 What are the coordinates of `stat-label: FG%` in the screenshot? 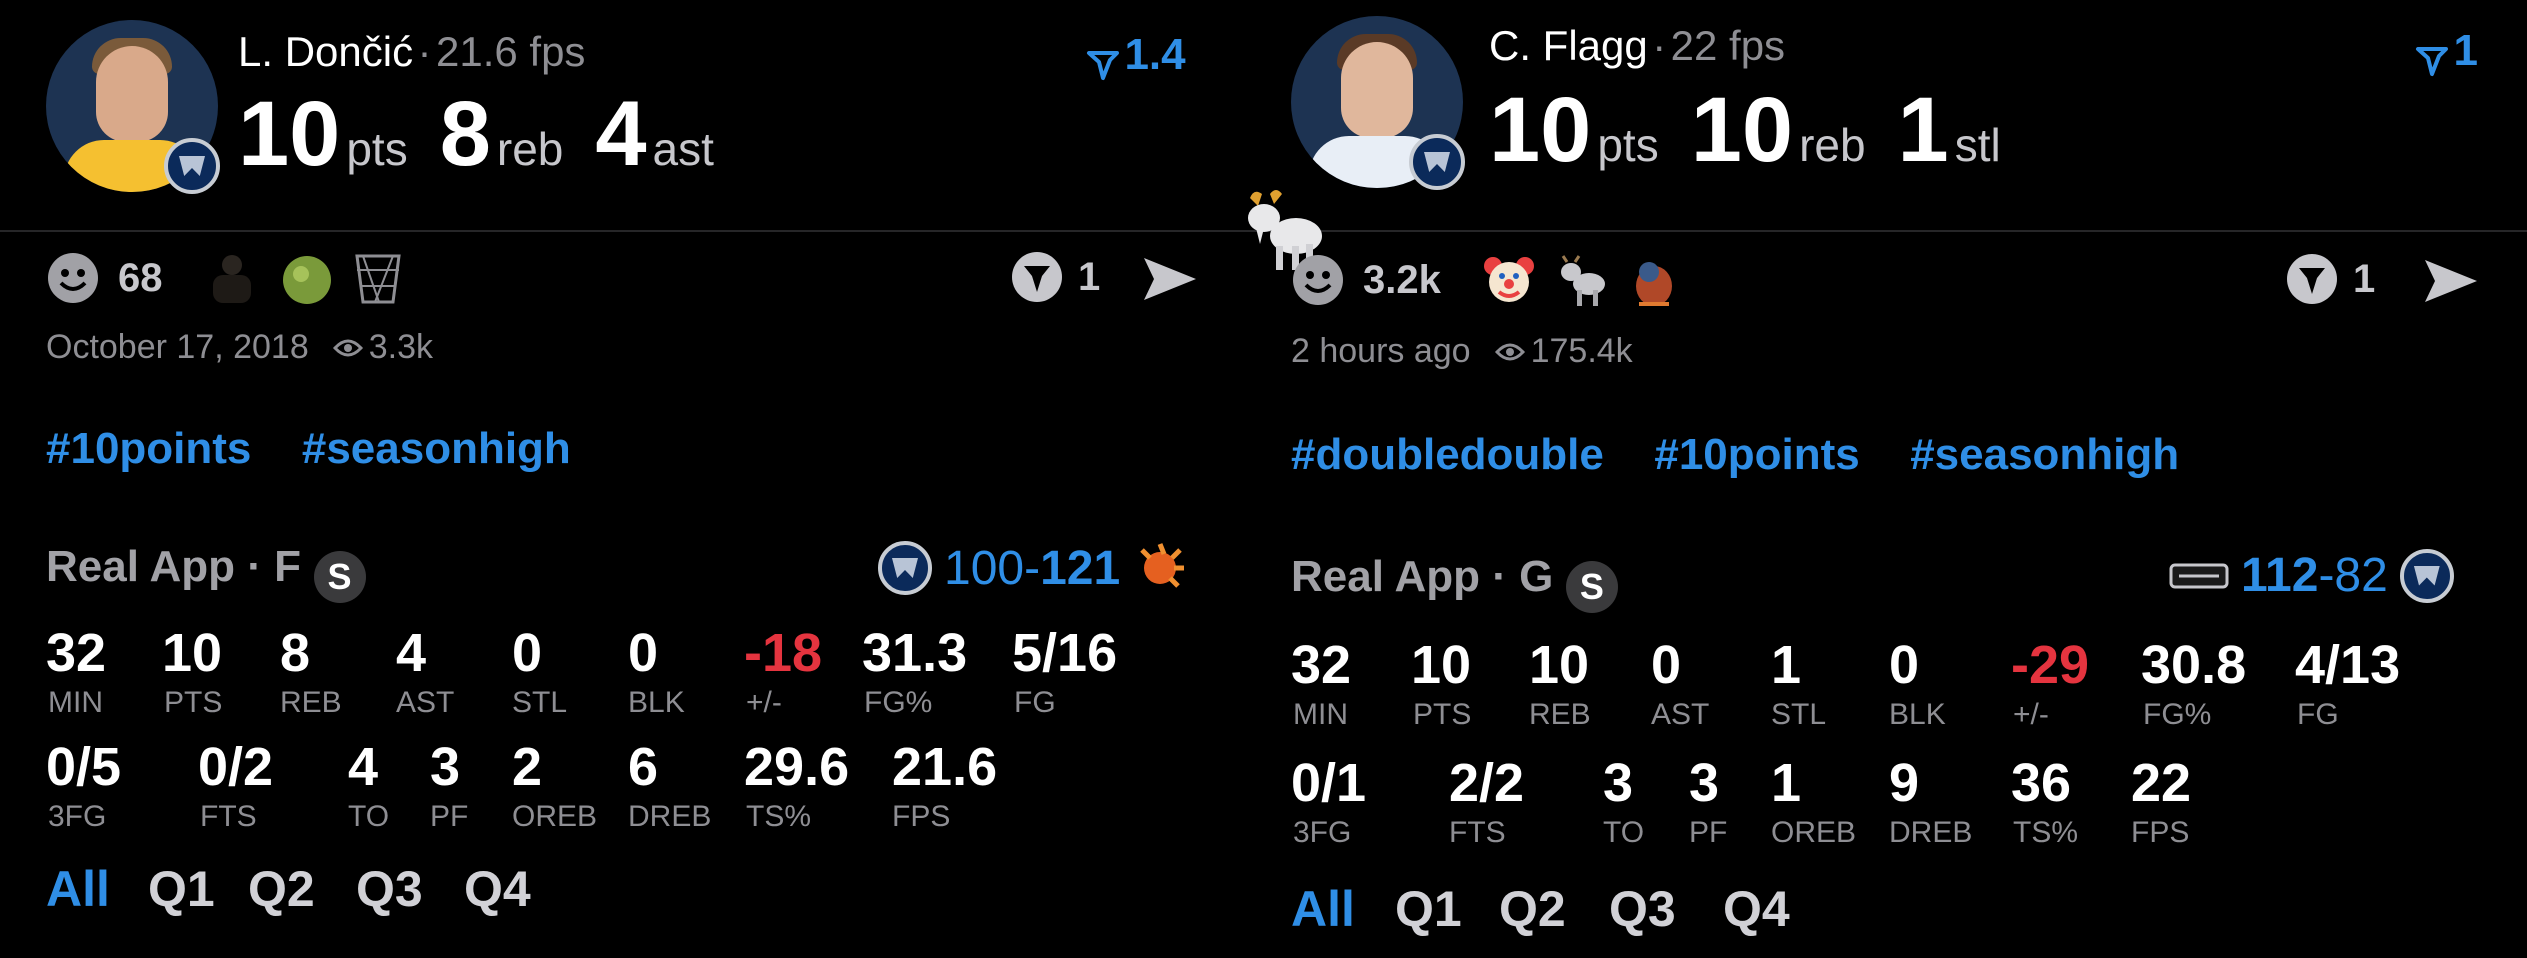 It's located at (2177, 714).